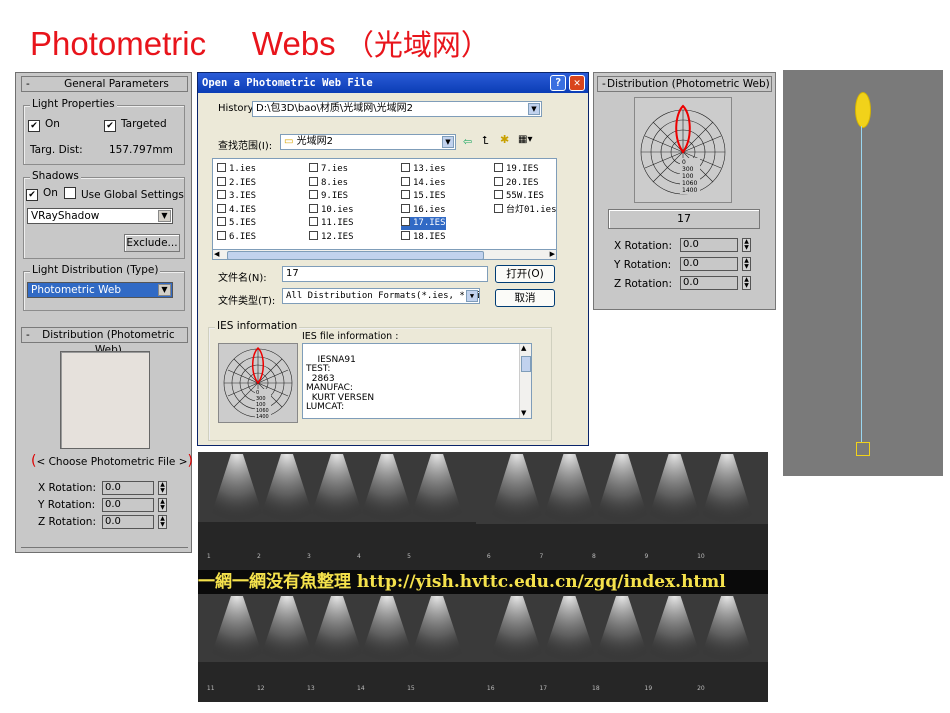 The image size is (950, 713). Describe the element at coordinates (688, 176) in the screenshot. I see `chart-value: 100` at that location.